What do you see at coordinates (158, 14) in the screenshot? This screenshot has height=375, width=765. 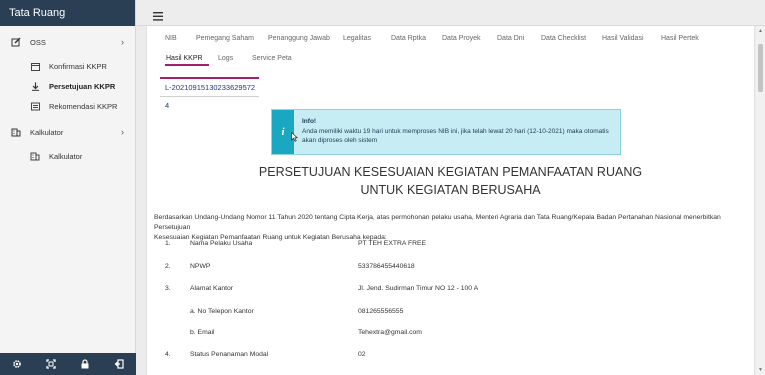 I see `hamburger-menu-icon` at bounding box center [158, 14].